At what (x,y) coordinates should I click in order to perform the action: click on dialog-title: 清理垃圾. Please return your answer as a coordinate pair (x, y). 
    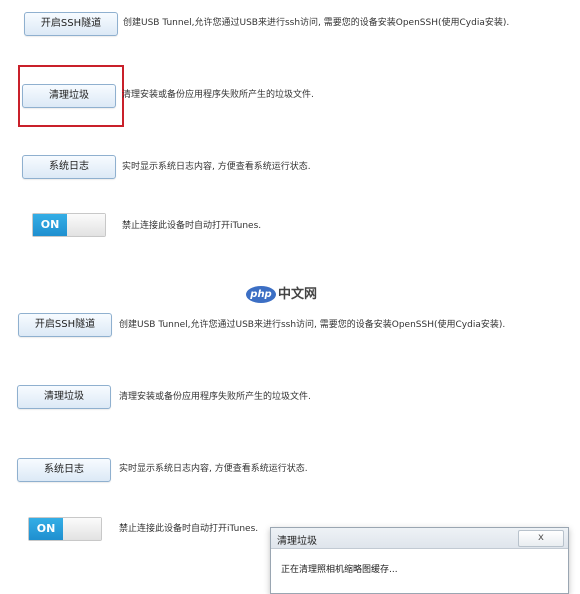
    Looking at the image, I should click on (297, 541).